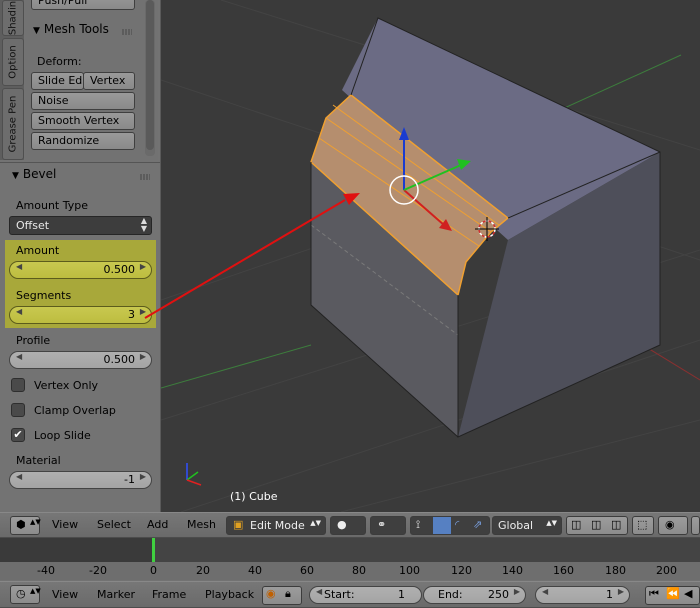  What do you see at coordinates (442, 525) in the screenshot?
I see `translate-icon` at bounding box center [442, 525].